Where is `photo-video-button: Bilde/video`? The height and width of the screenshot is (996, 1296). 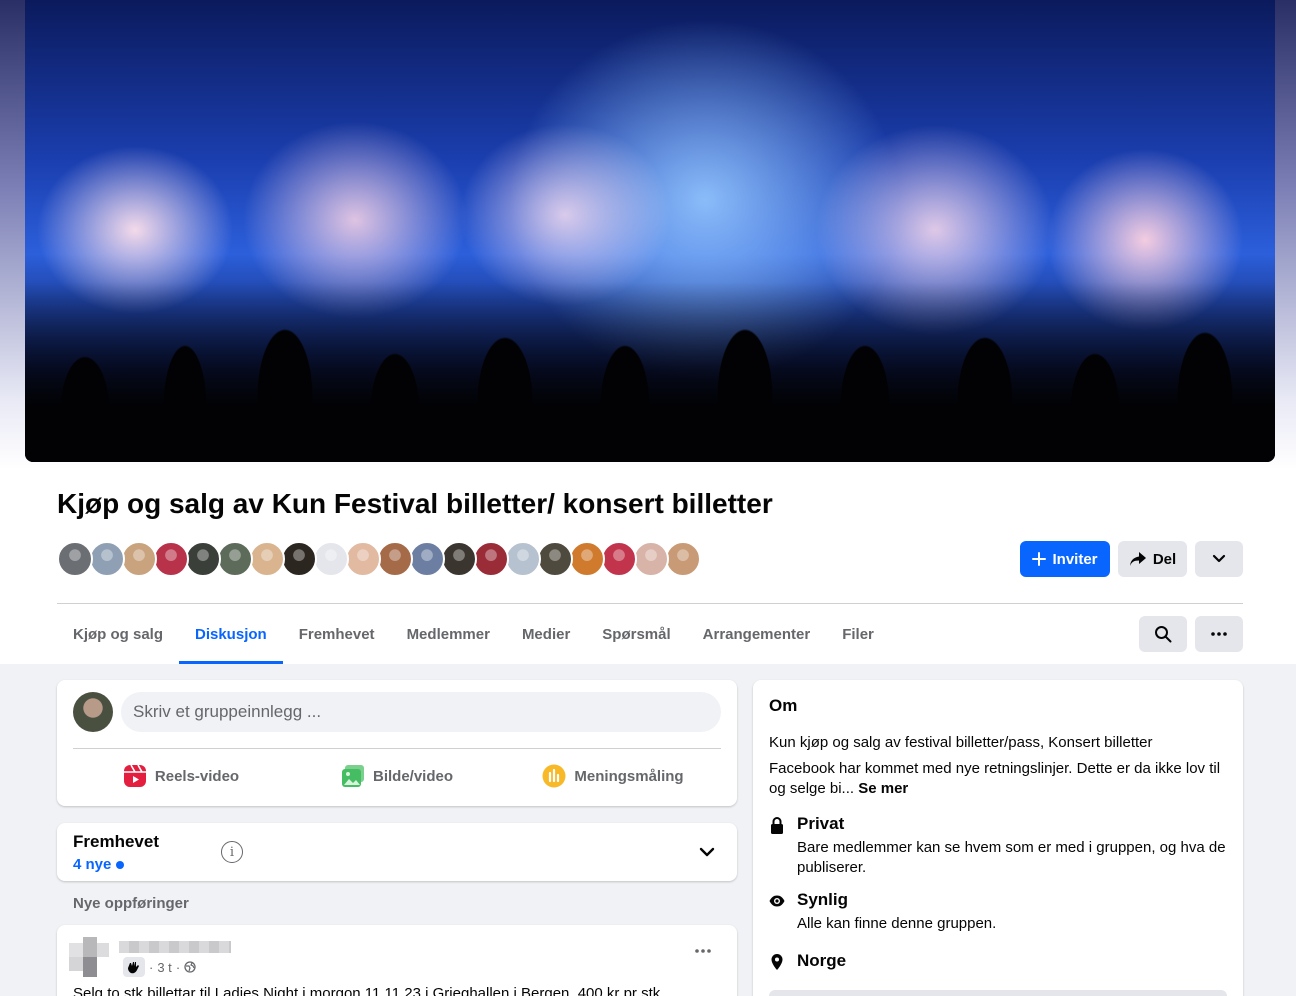 photo-video-button: Bilde/video is located at coordinates (397, 776).